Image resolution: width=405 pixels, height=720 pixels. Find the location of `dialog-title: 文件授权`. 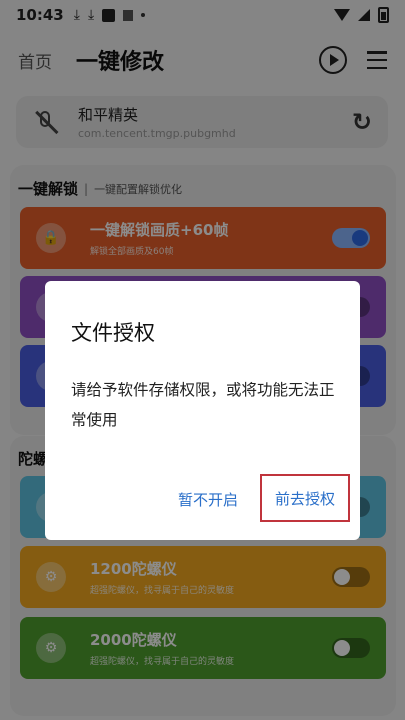

dialog-title: 文件授权 is located at coordinates (113, 333).